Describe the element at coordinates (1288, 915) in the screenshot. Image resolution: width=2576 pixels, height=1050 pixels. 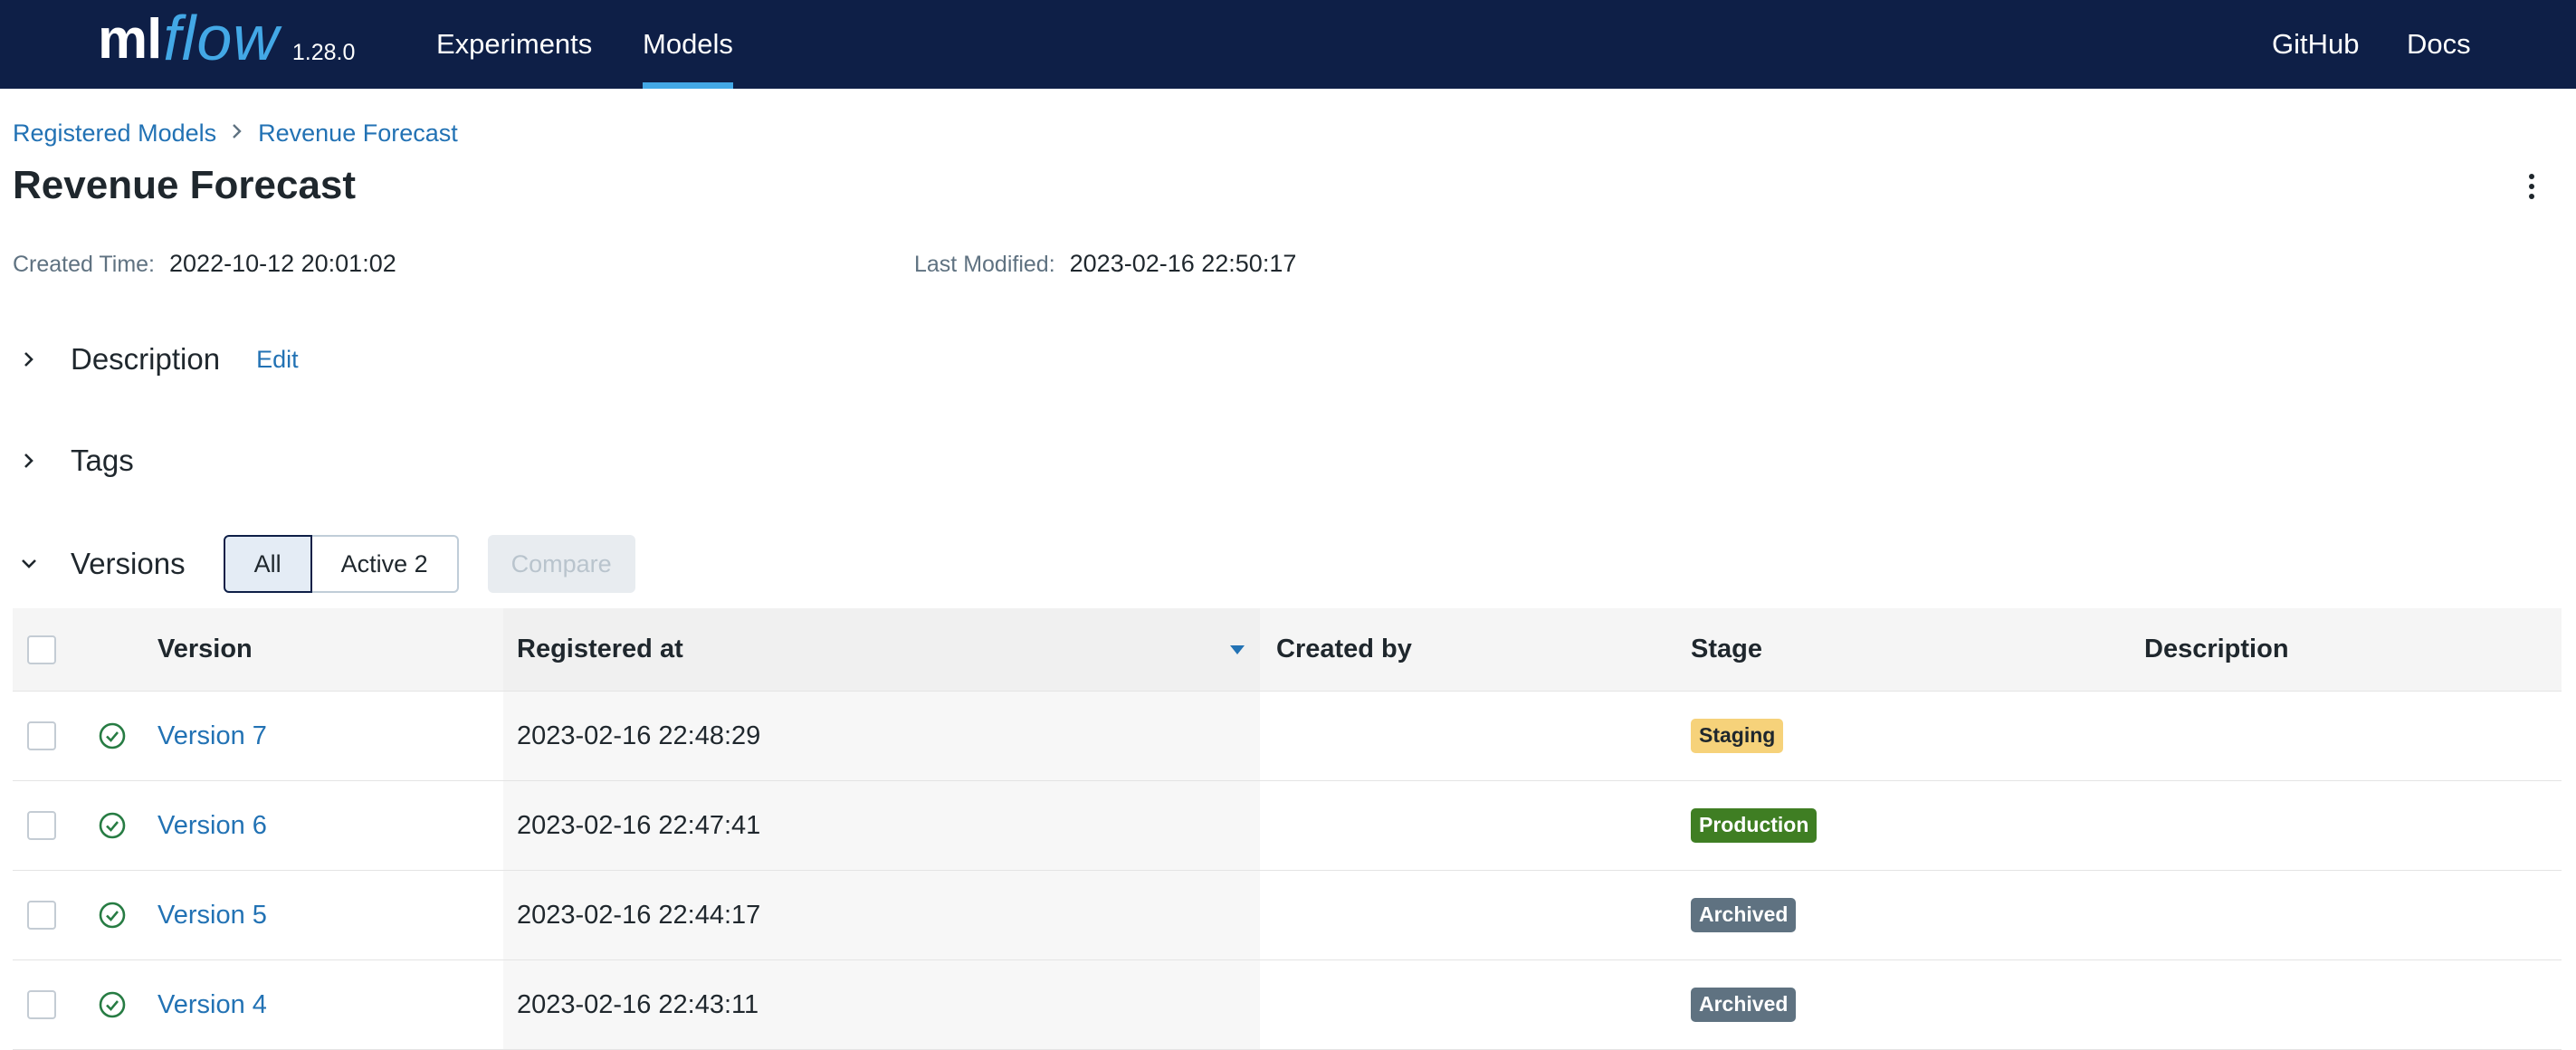
I see `table-row: Version 5 2023-02-16 22:44:17 Archived` at that location.